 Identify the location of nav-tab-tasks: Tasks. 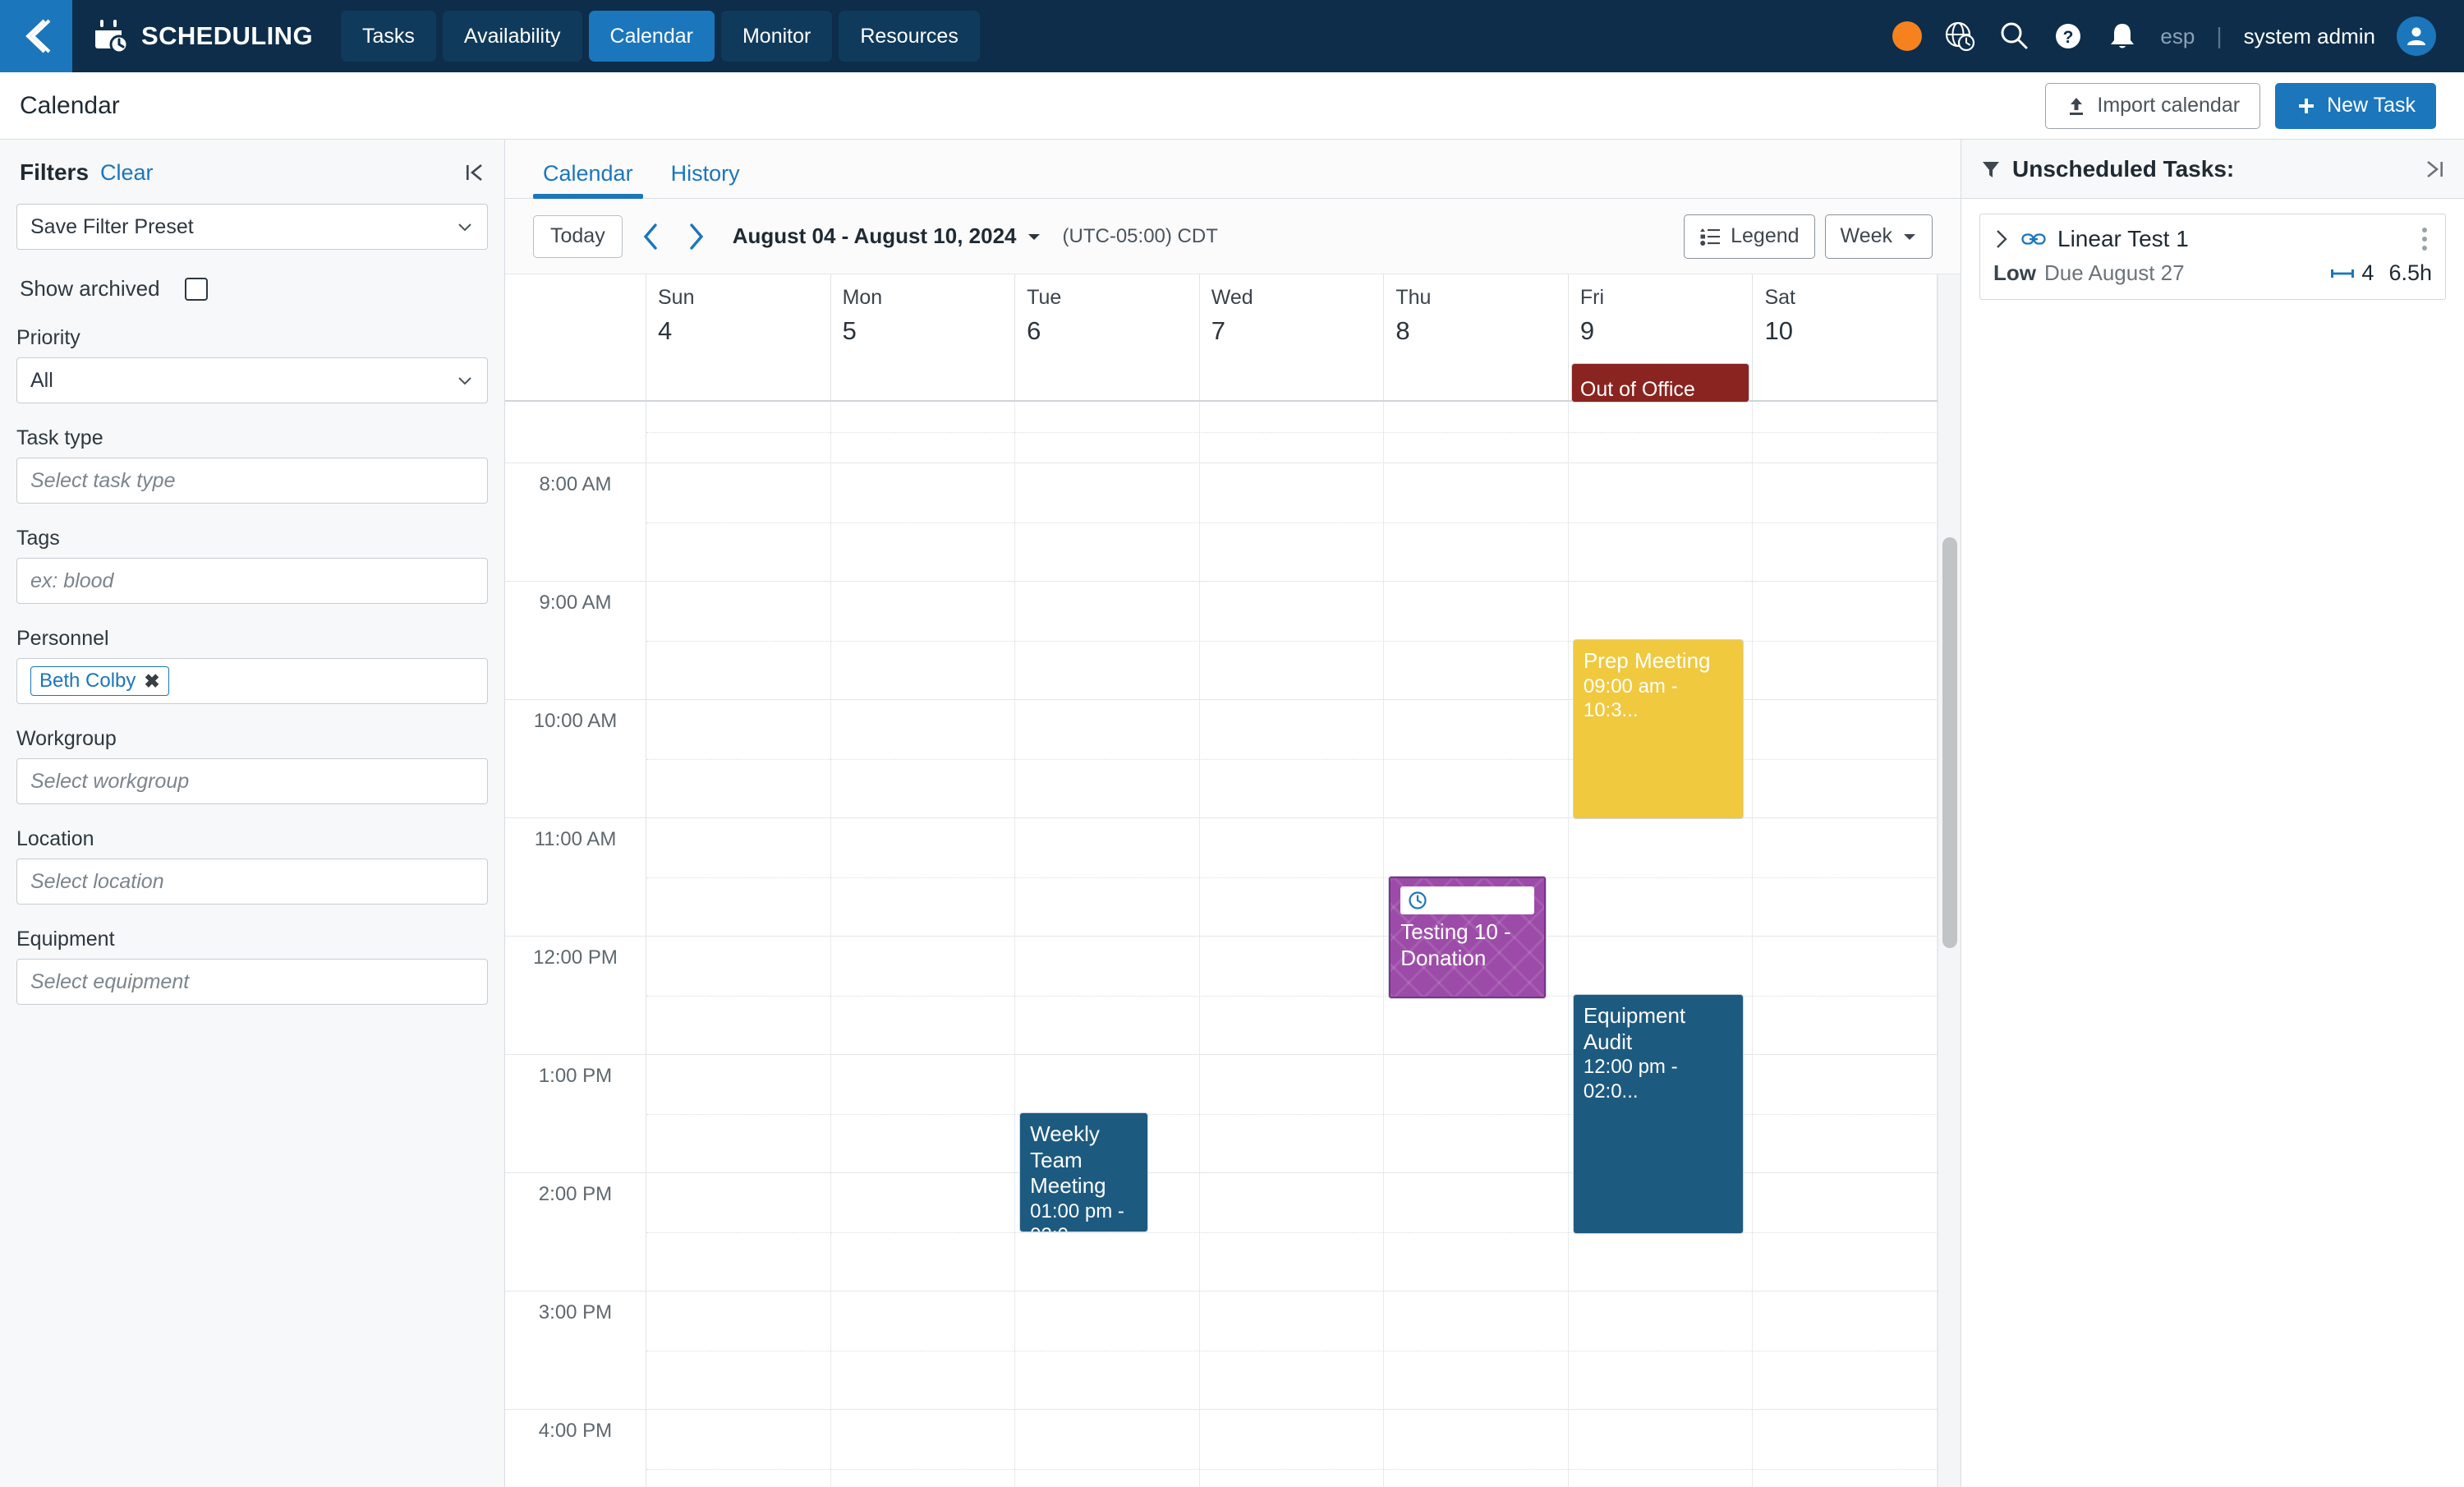
(388, 36).